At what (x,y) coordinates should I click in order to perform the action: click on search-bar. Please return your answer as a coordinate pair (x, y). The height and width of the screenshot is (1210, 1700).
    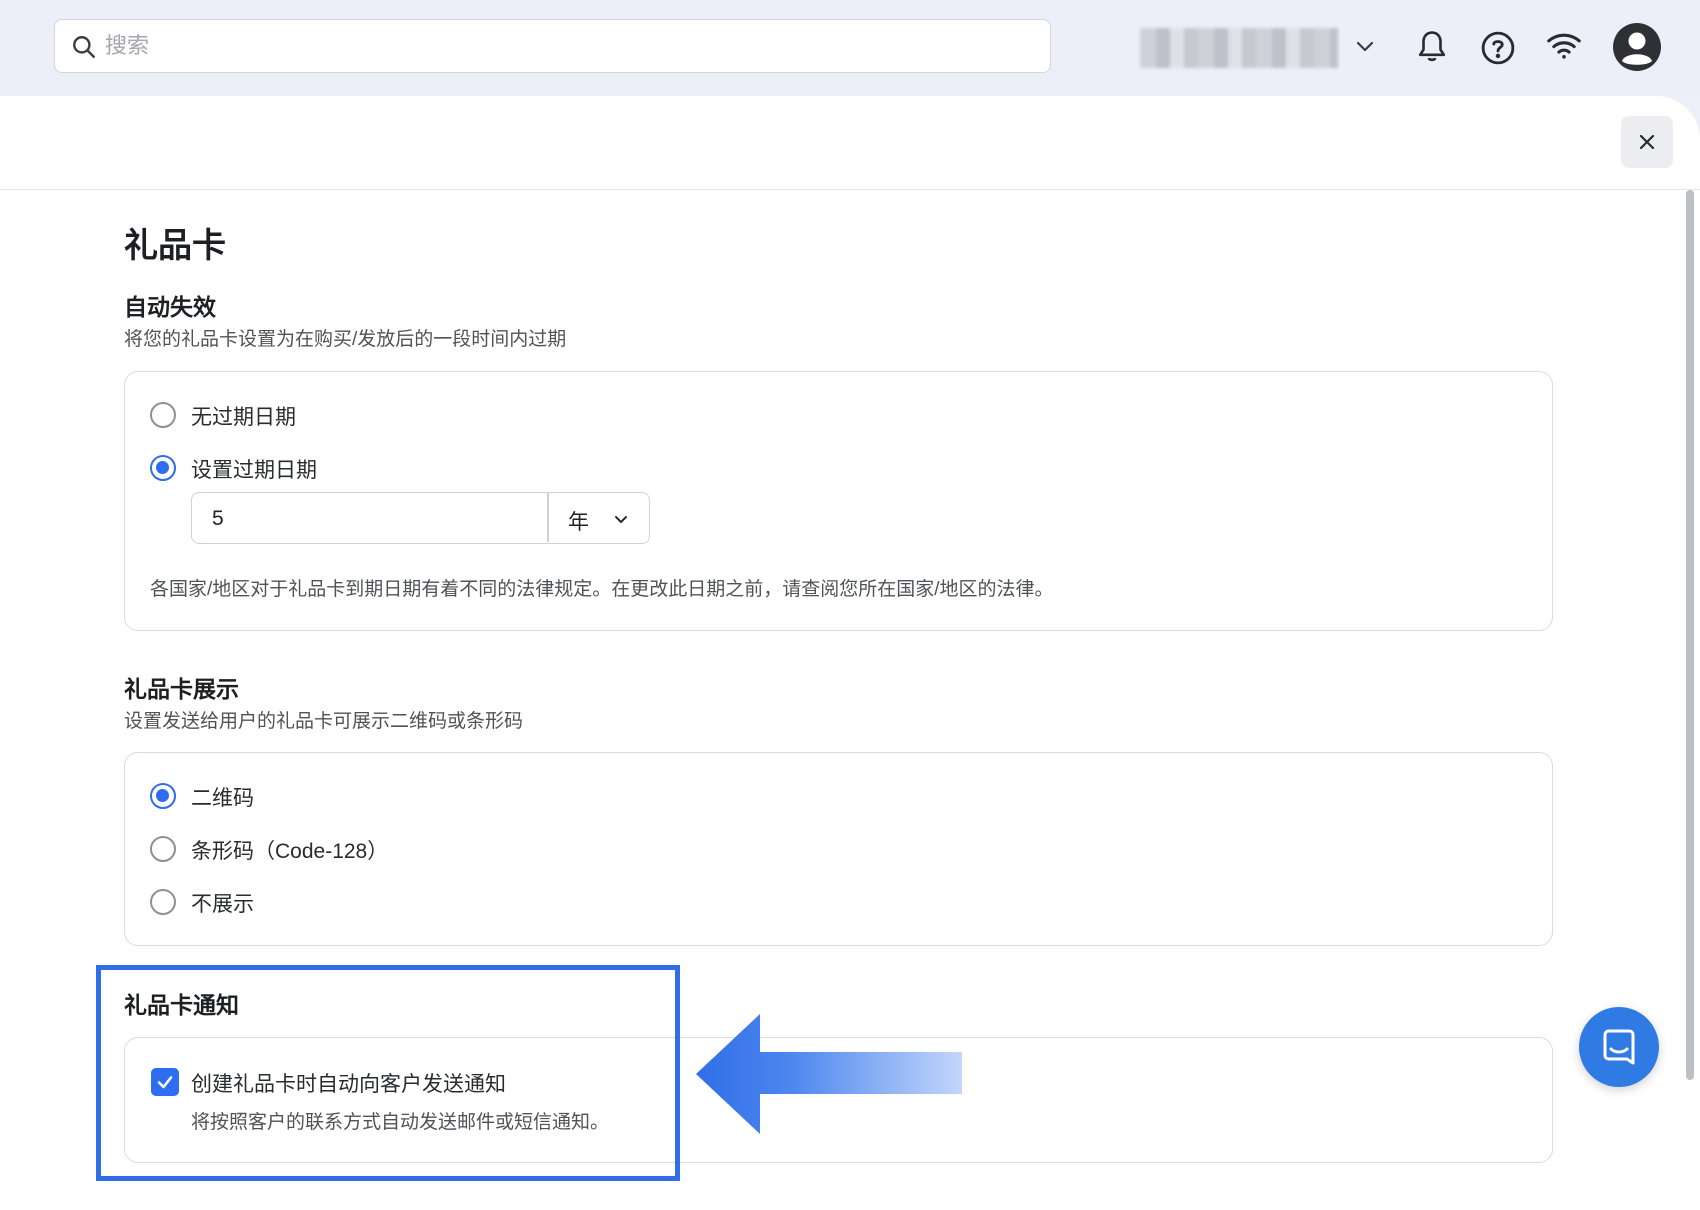
    Looking at the image, I should click on (552, 46).